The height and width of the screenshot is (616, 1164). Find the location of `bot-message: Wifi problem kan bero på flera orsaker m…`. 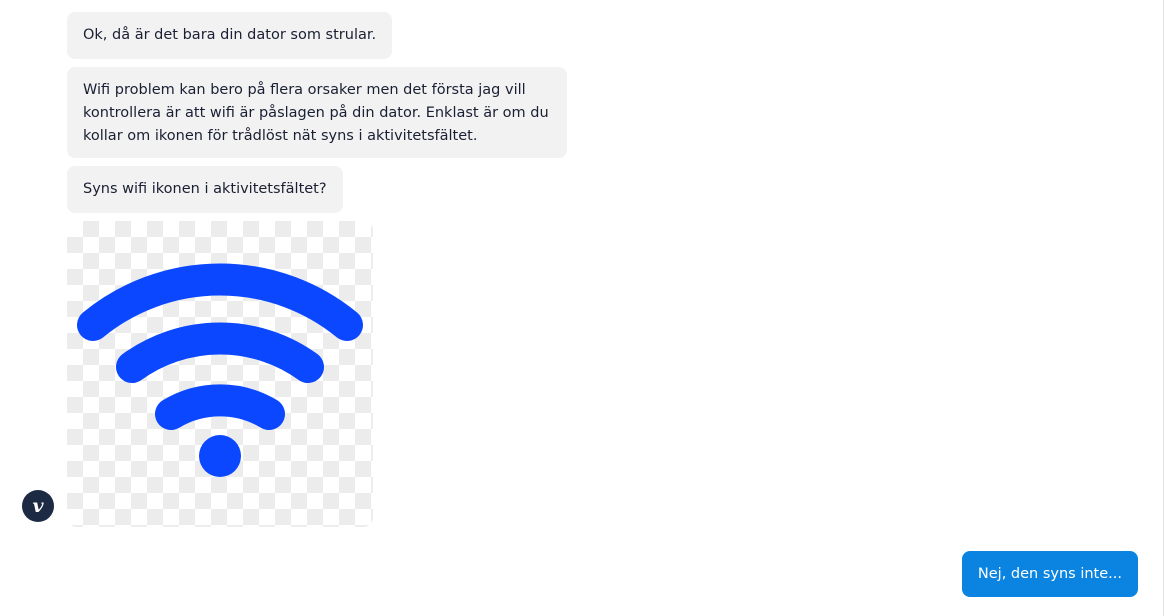

bot-message: Wifi problem kan bero på flera orsaker m… is located at coordinates (317, 112).